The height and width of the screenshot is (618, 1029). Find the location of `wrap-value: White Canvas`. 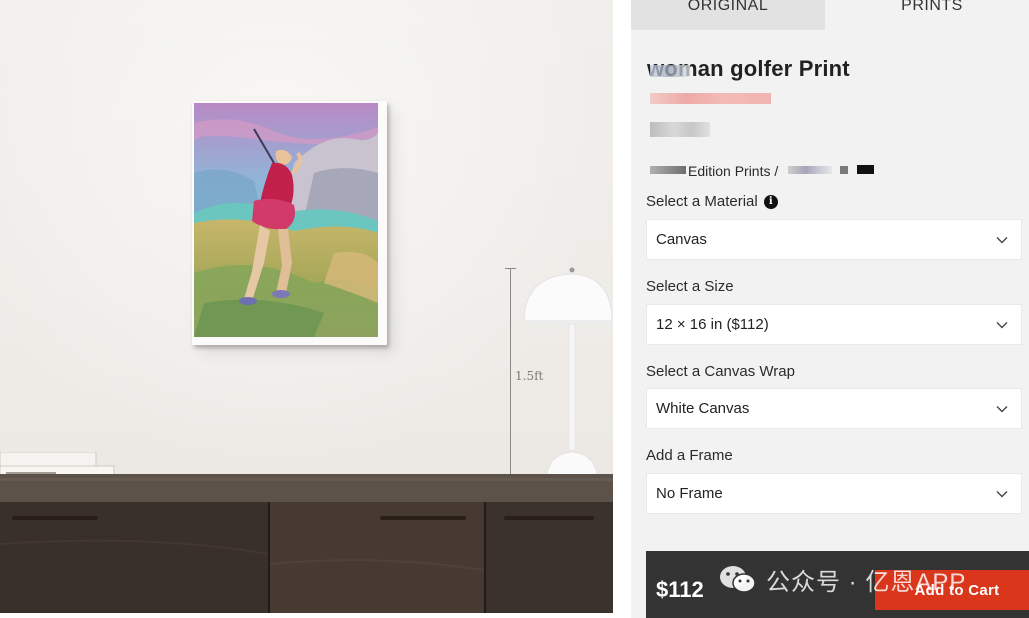

wrap-value: White Canvas is located at coordinates (703, 408).